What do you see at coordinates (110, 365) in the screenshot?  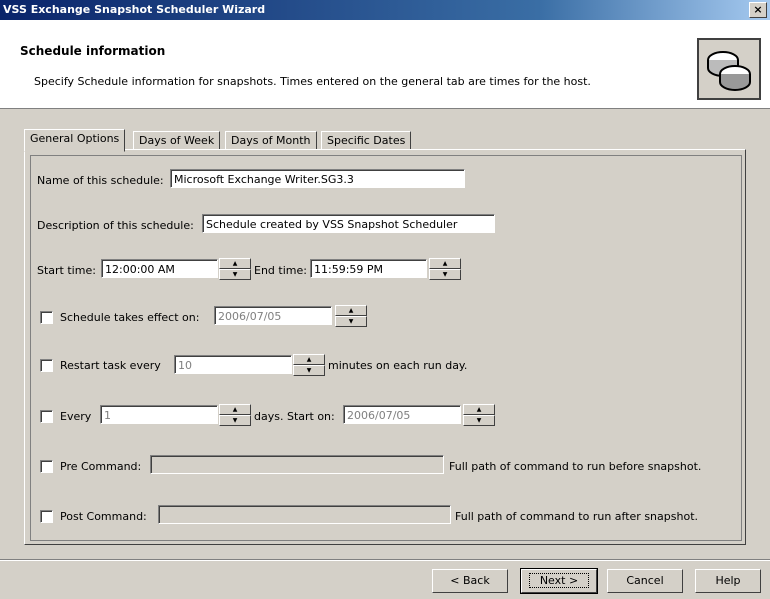 I see `restart-label: Restart task every` at bounding box center [110, 365].